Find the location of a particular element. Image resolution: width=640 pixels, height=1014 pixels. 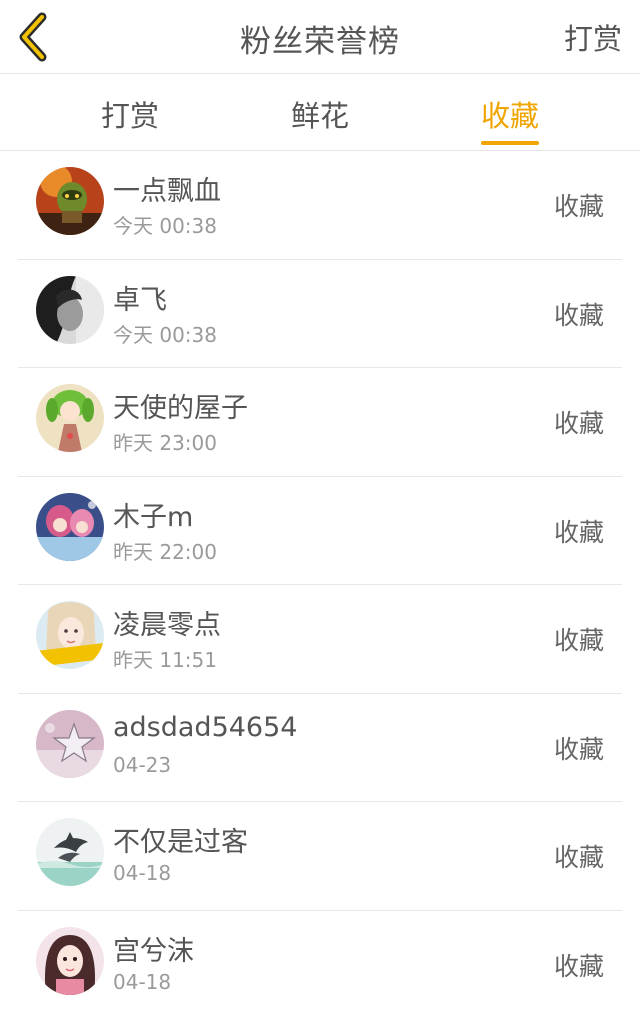

tab-bar: 打赏 鲜花 收藏 is located at coordinates (320, 113).